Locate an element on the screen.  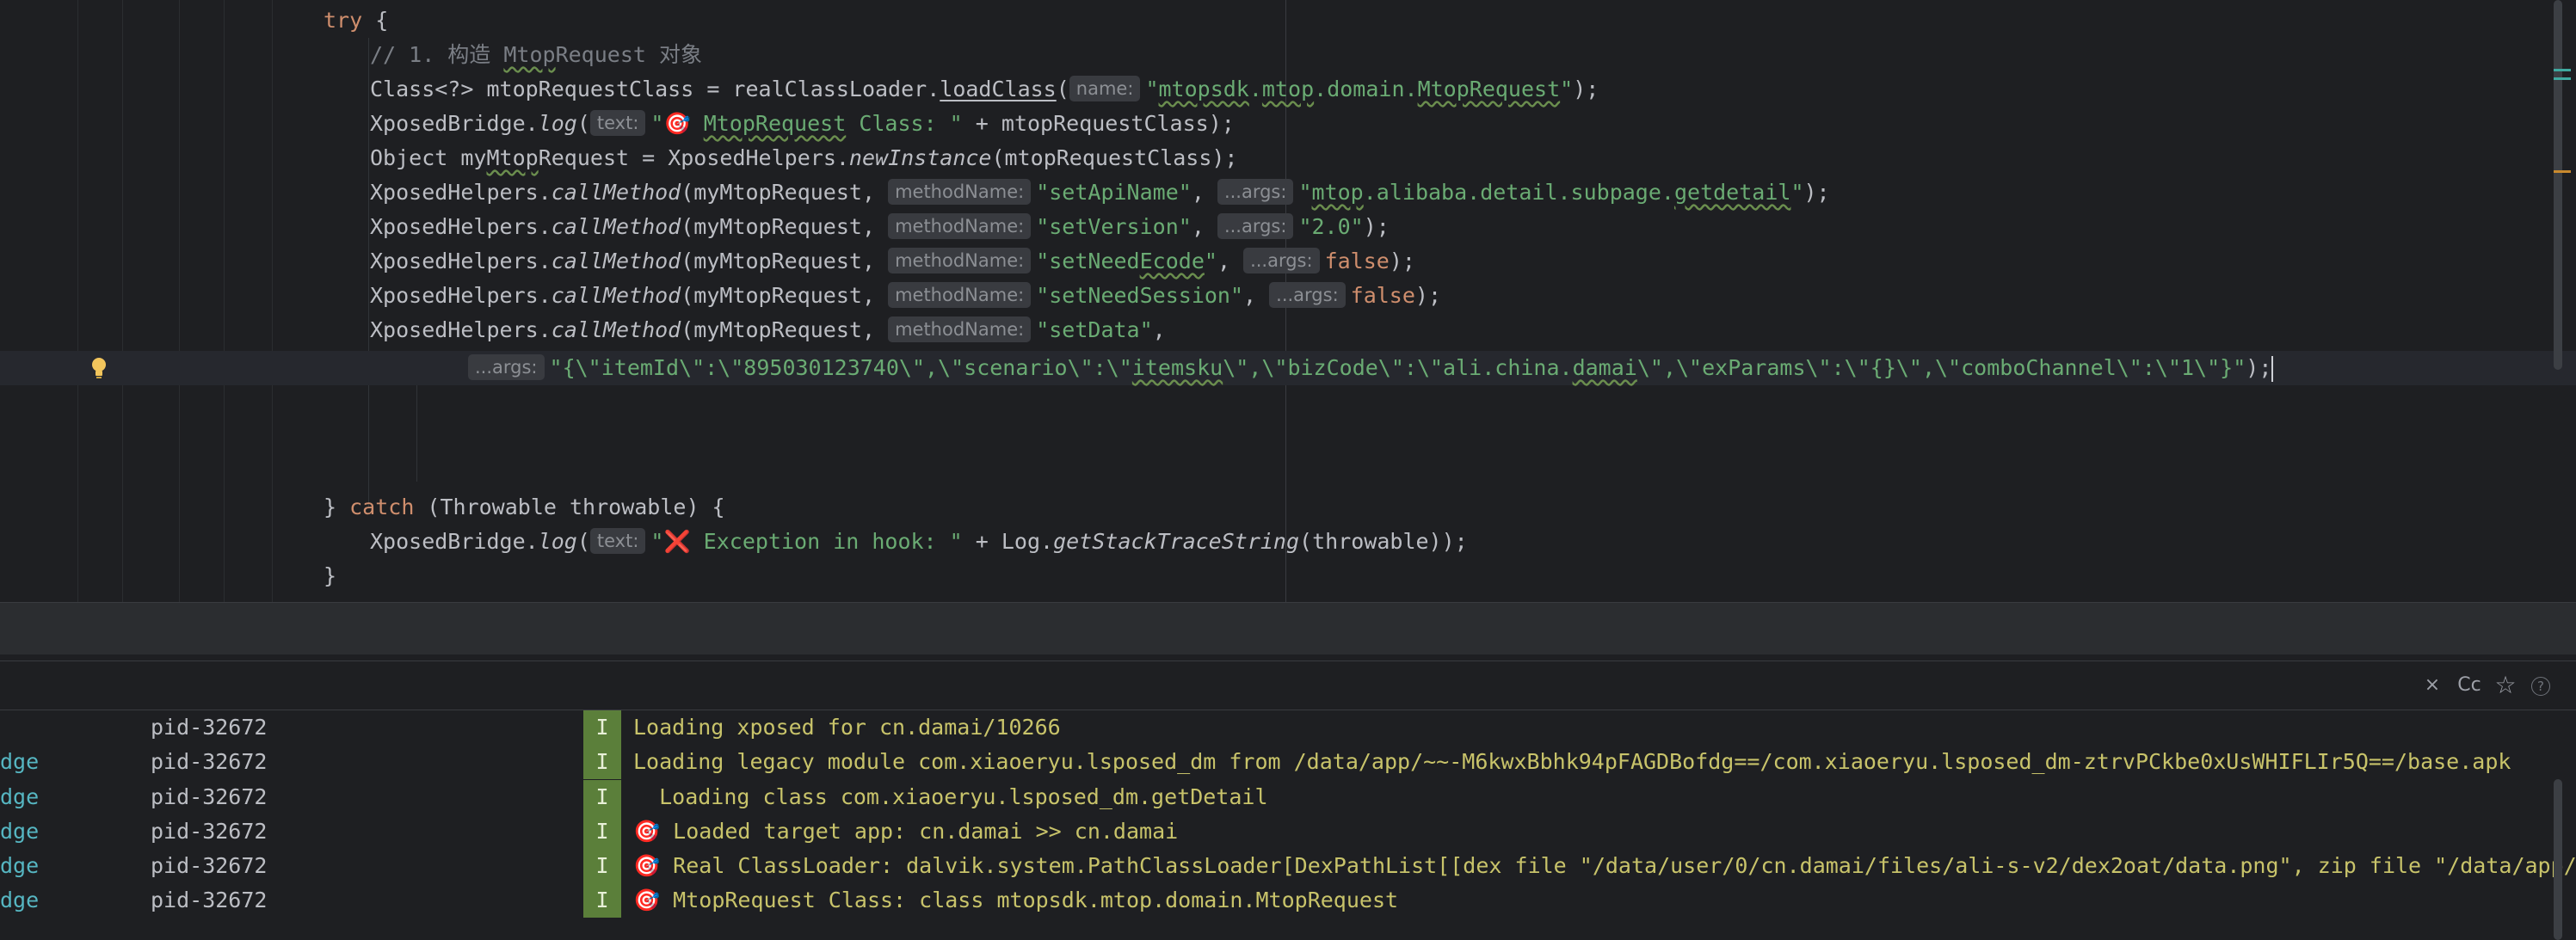
code-token: (mtopRequestClass); is located at coordinates (1114, 157).